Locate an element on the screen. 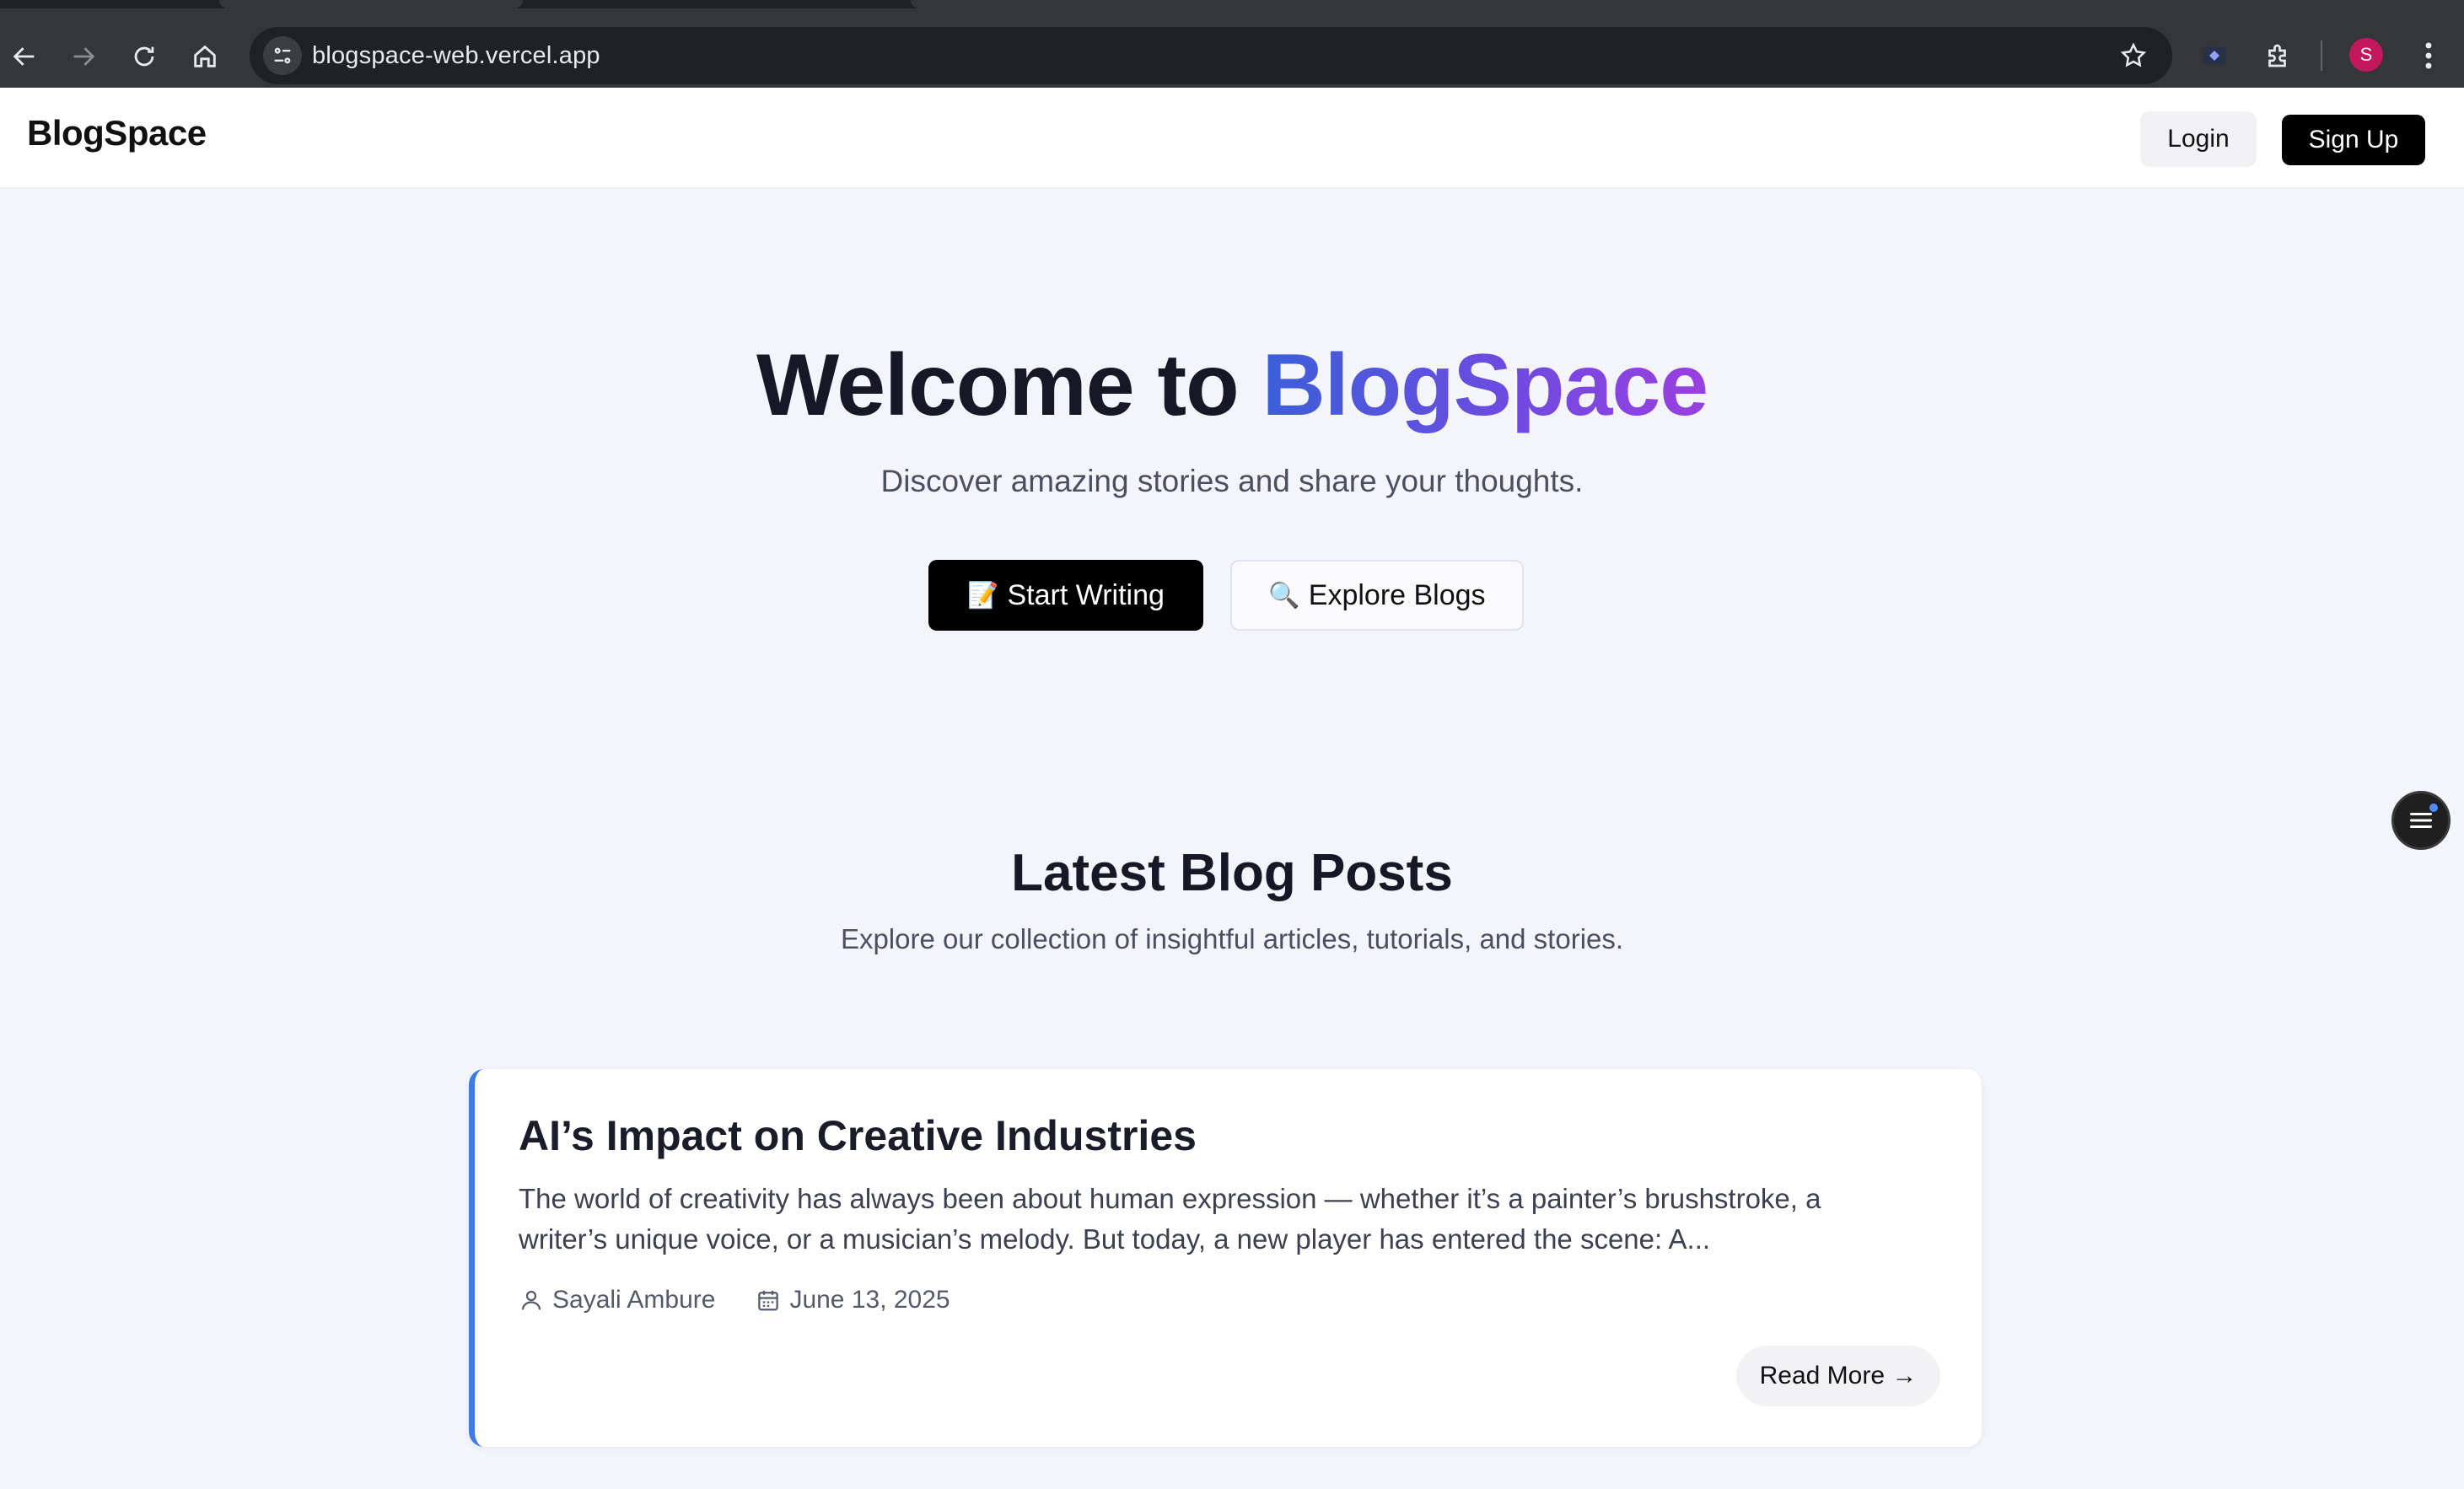  post-author-name: Sayali Ambure is located at coordinates (634, 1300).